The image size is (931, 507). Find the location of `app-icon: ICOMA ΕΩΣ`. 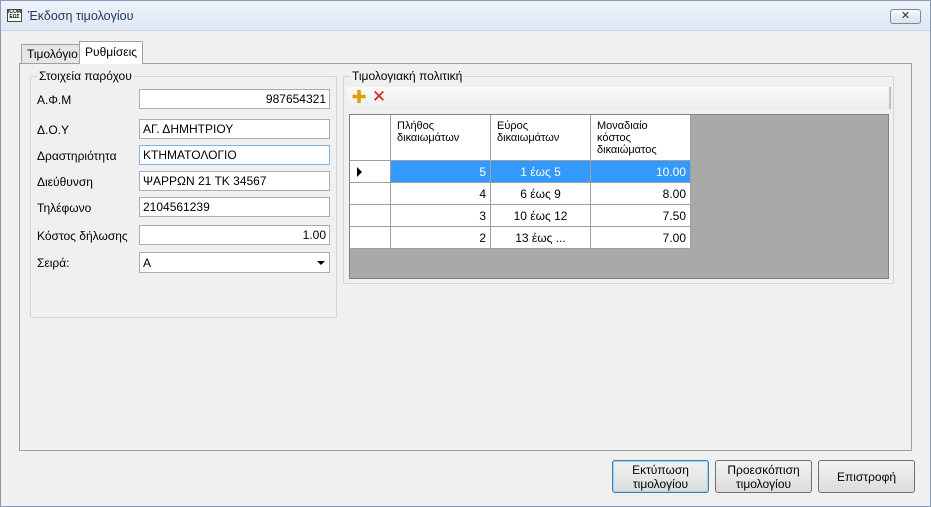

app-icon: ICOMA ΕΩΣ is located at coordinates (14, 15).